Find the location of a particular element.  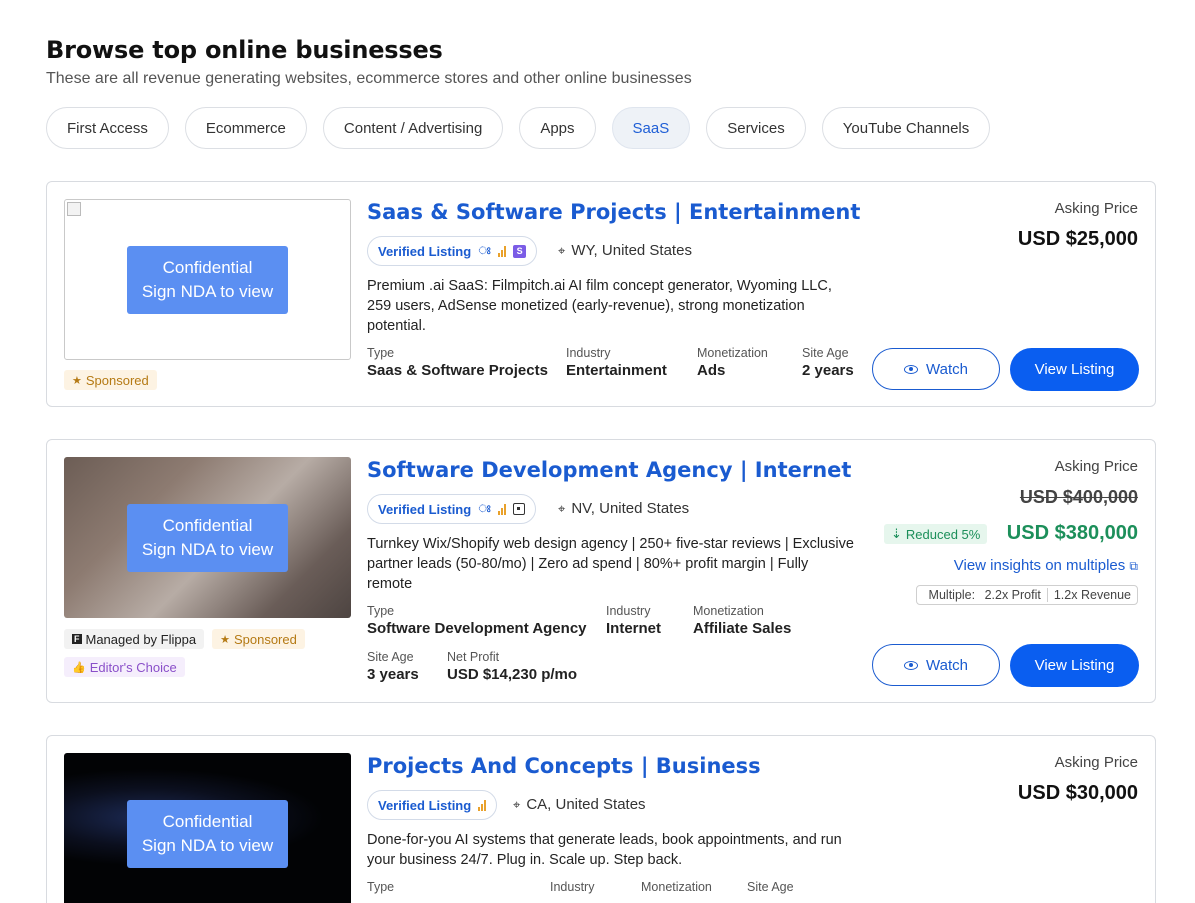

multiples-box: Multiple: 2.2x Profit 1.2x Revenue is located at coordinates (1026, 595).